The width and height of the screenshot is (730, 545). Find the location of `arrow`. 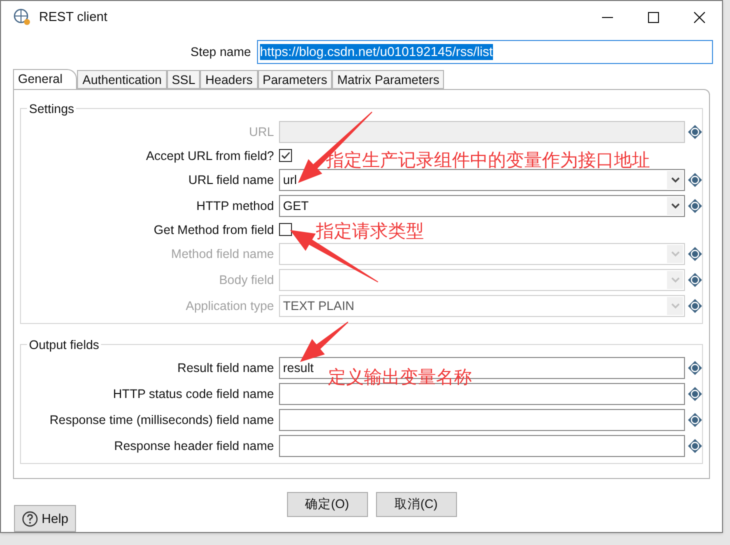

arrow is located at coordinates (324, 342).